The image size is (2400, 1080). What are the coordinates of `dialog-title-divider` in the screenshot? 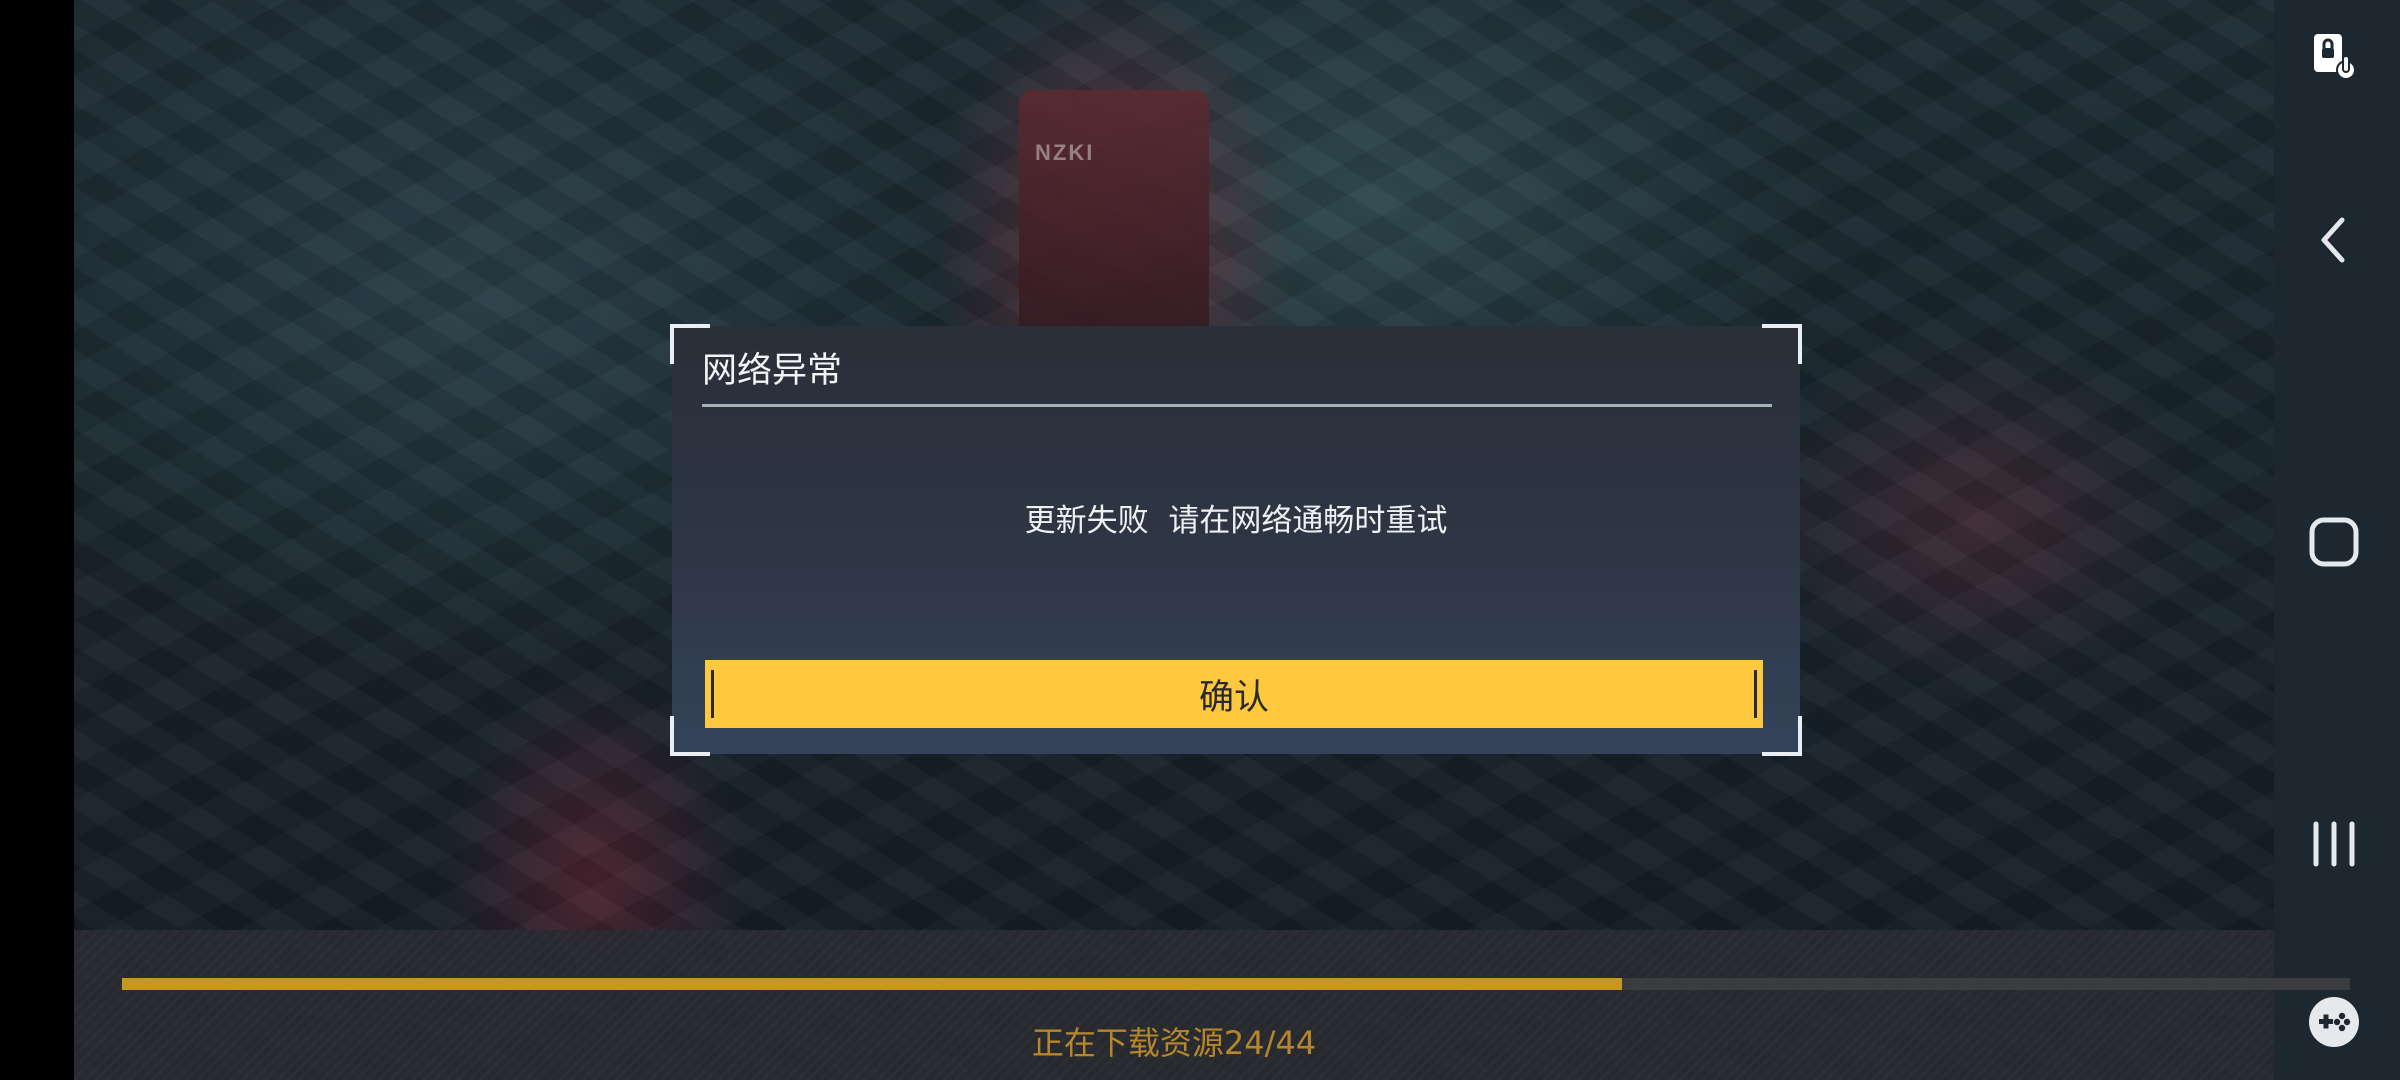 It's located at (1237, 405).